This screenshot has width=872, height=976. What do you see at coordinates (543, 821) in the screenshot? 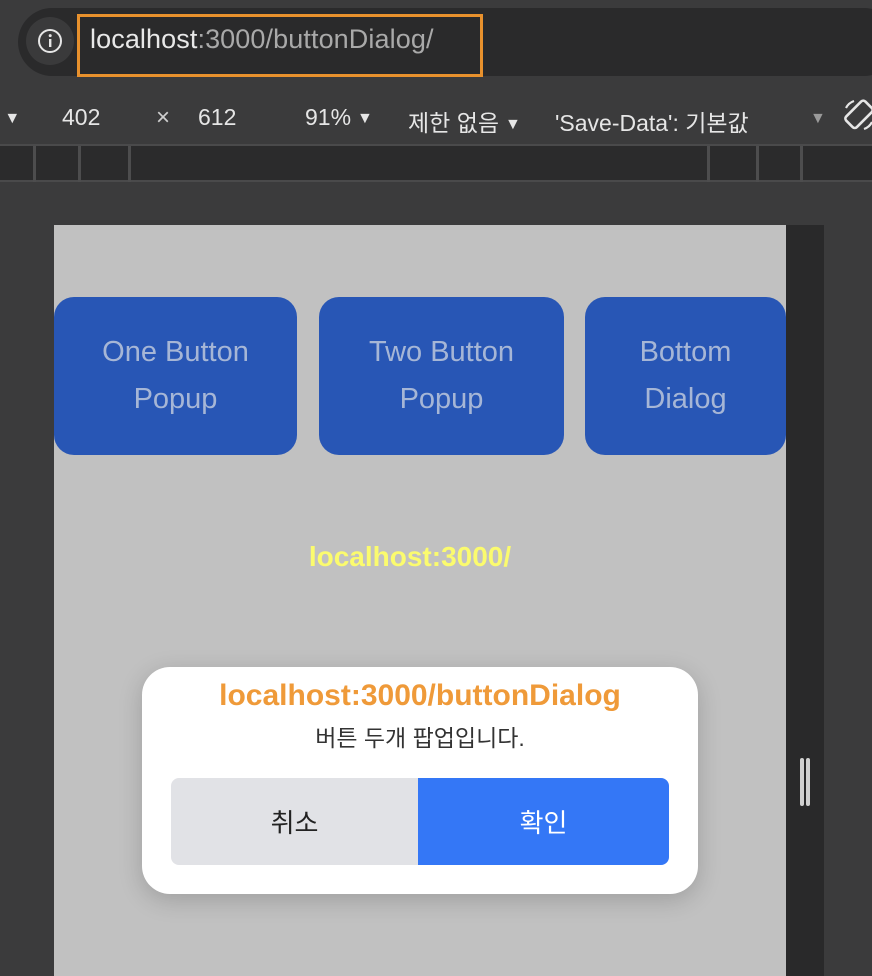
I see `confirm-button: 확인` at bounding box center [543, 821].